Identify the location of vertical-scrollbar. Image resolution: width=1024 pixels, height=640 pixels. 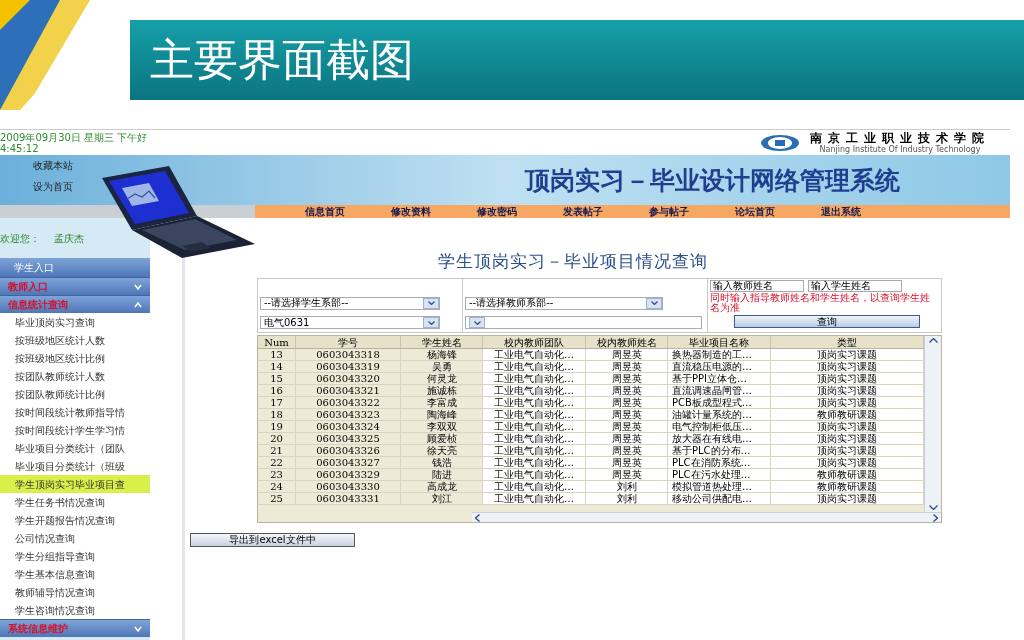
(932, 424).